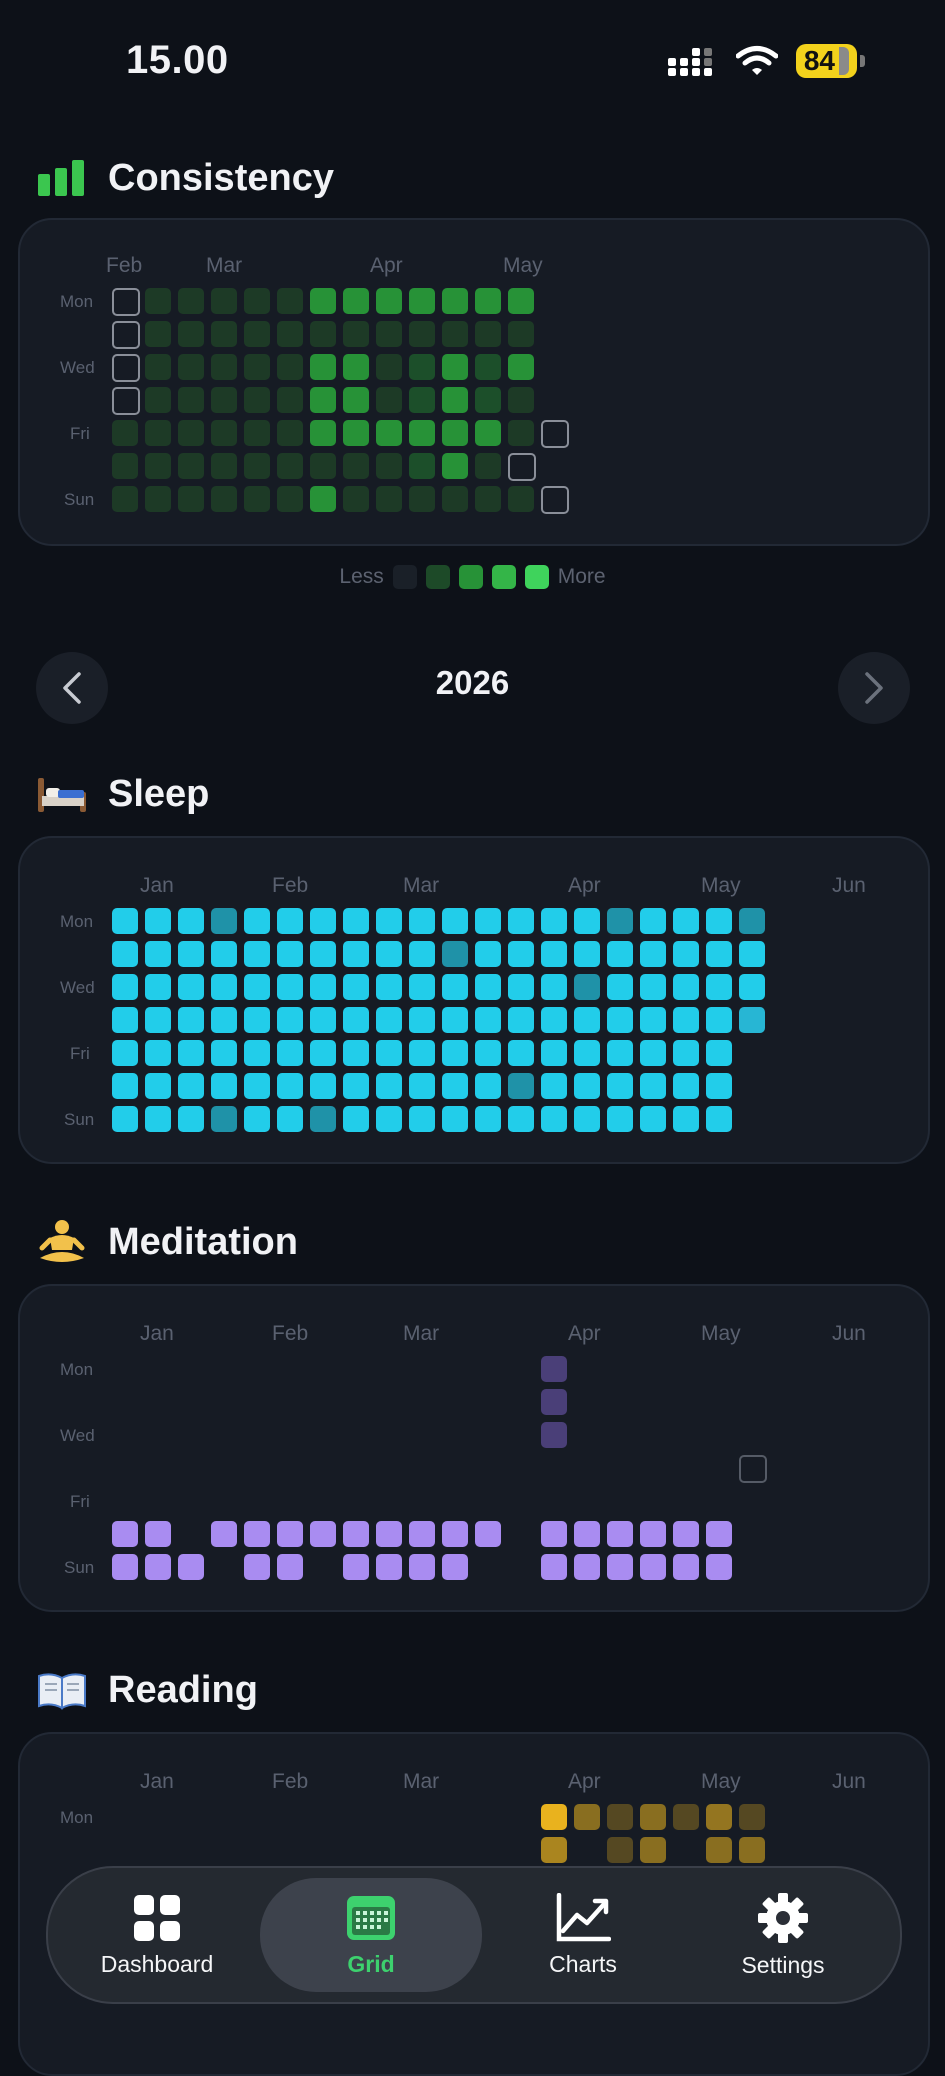  I want to click on month-label: Mar, so click(224, 265).